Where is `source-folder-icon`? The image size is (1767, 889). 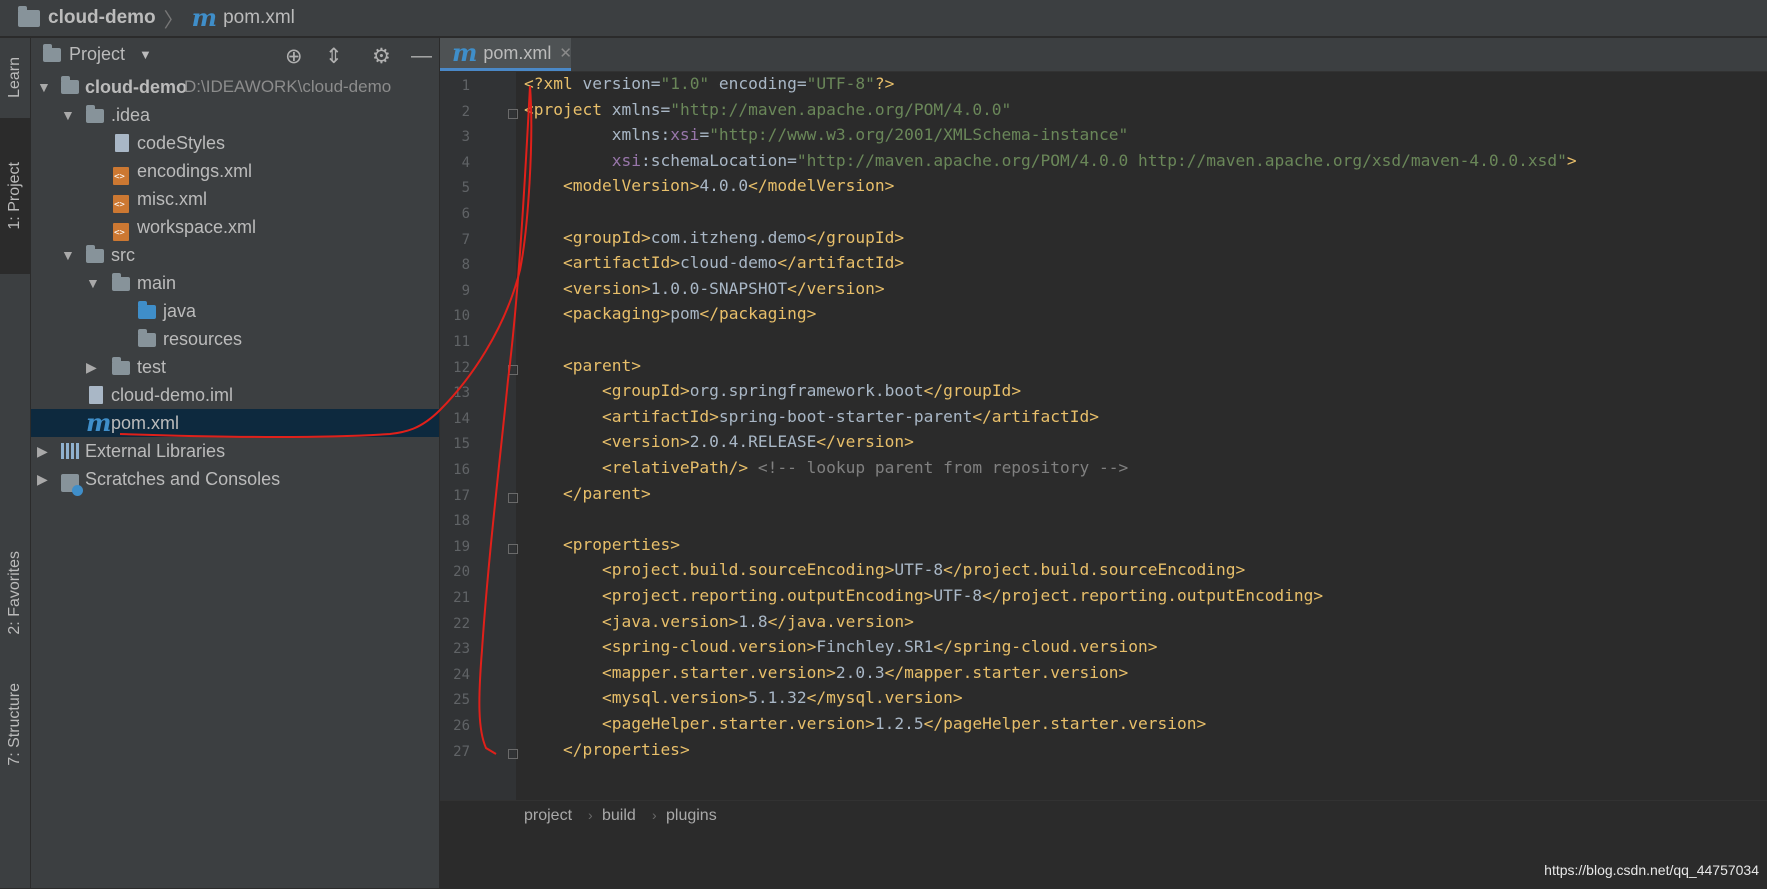 source-folder-icon is located at coordinates (147, 310).